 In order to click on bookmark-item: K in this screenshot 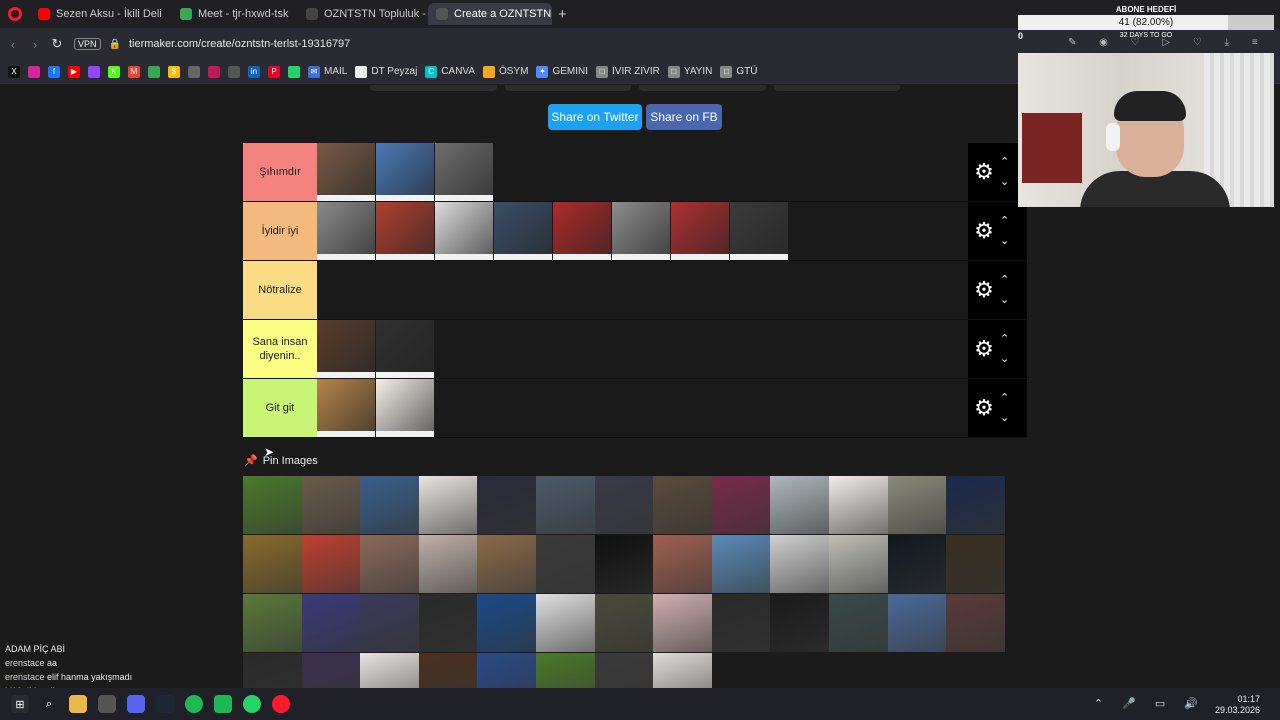, I will do `click(114, 71)`.